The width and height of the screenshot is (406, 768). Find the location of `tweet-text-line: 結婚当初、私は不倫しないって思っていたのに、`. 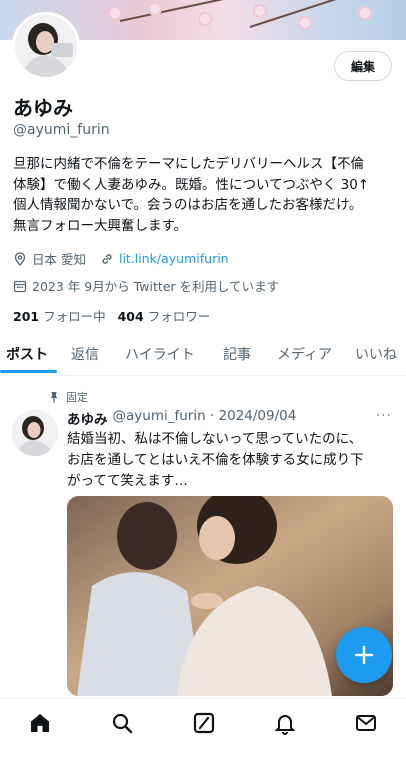

tweet-text-line: 結婚当初、私は不倫しないって思っていたのに、 is located at coordinates (215, 439).